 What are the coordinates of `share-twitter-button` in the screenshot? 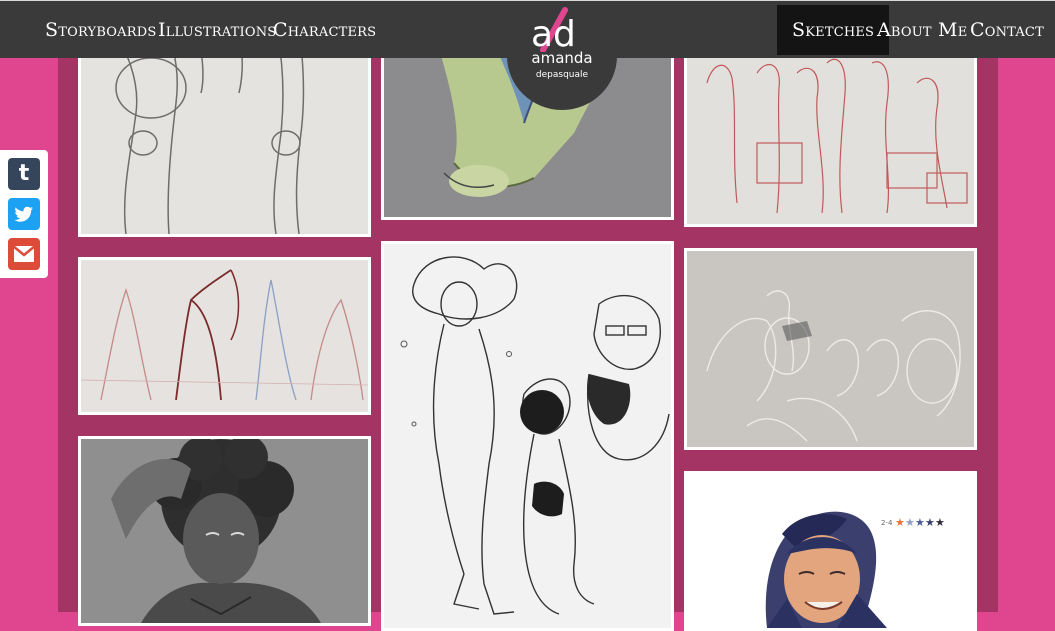 It's located at (24, 214).